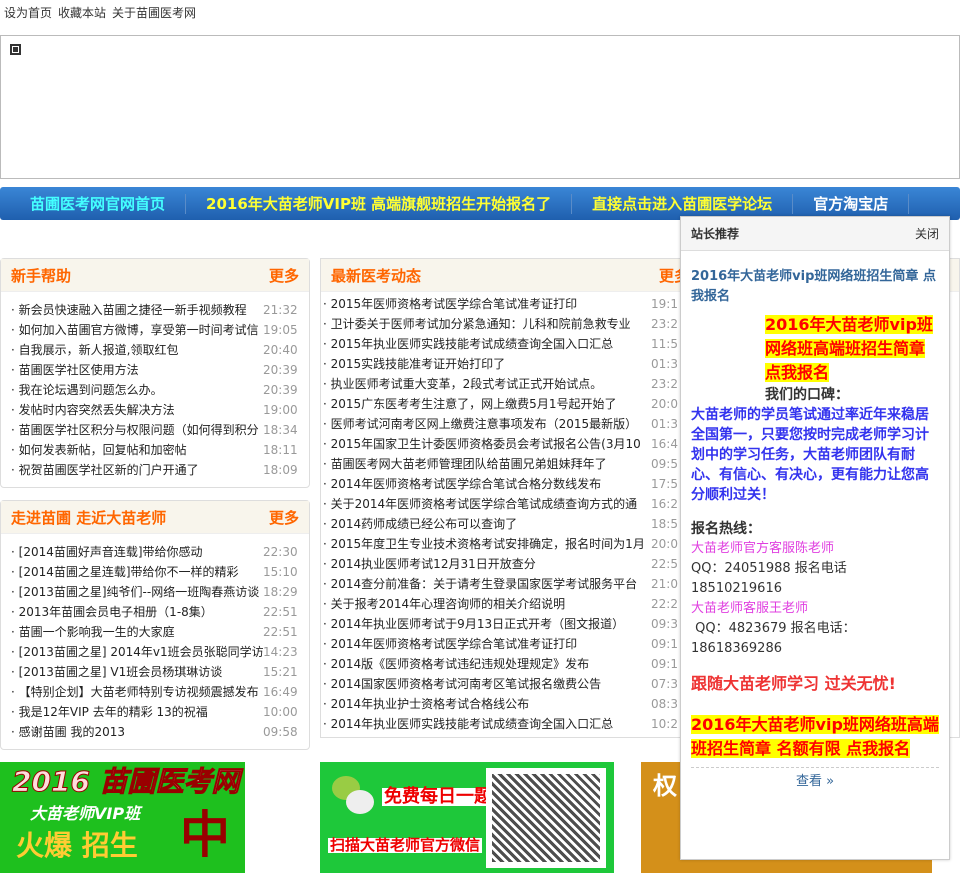 The height and width of the screenshot is (873, 960). I want to click on list-item: 如何发表新帖，回复帖和加密帖18:11, so click(160, 450).